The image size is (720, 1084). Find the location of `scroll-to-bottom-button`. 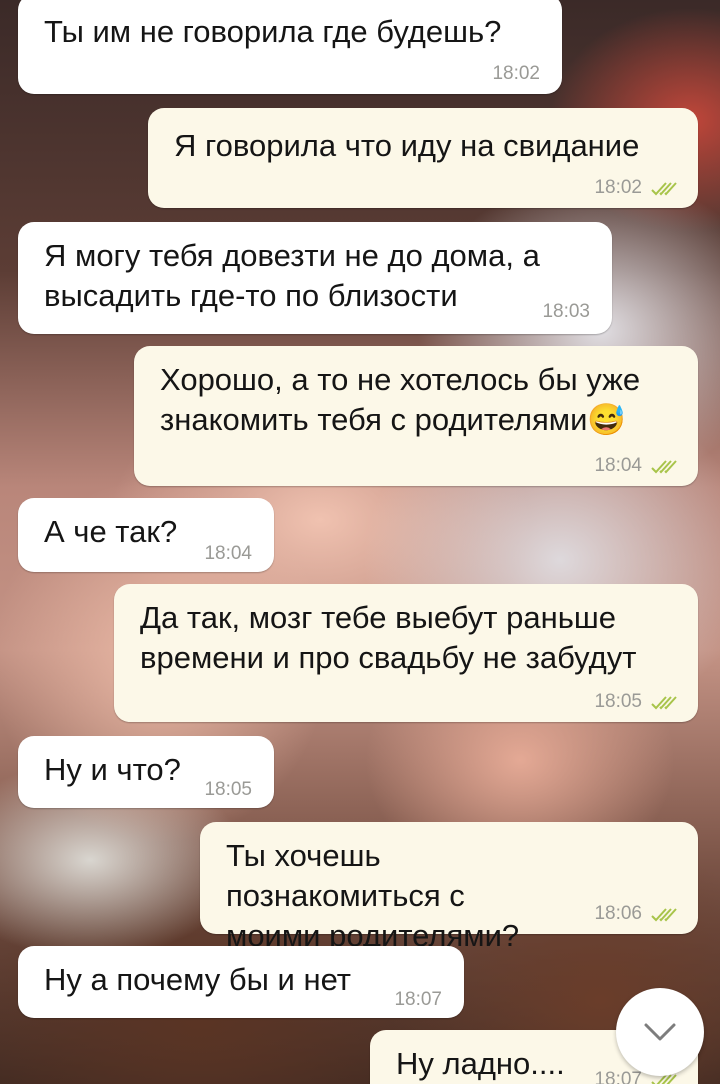

scroll-to-bottom-button is located at coordinates (660, 1032).